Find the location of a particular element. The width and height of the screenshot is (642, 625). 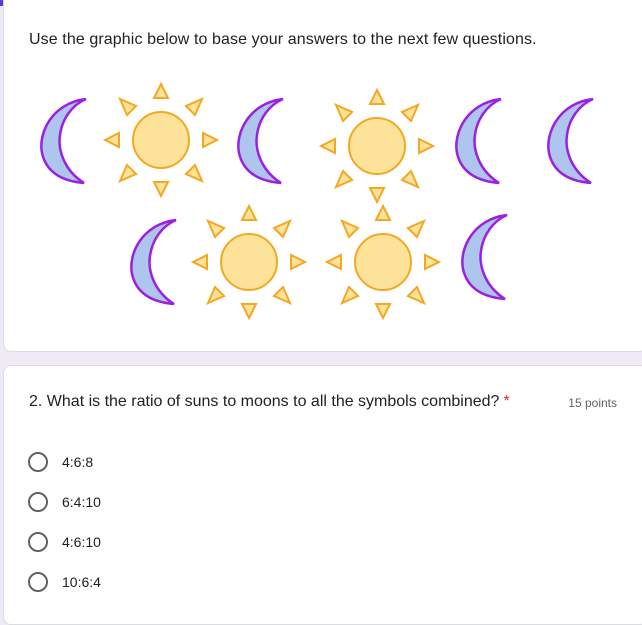

option-4-6-10: 4:6:10 is located at coordinates (64, 542).